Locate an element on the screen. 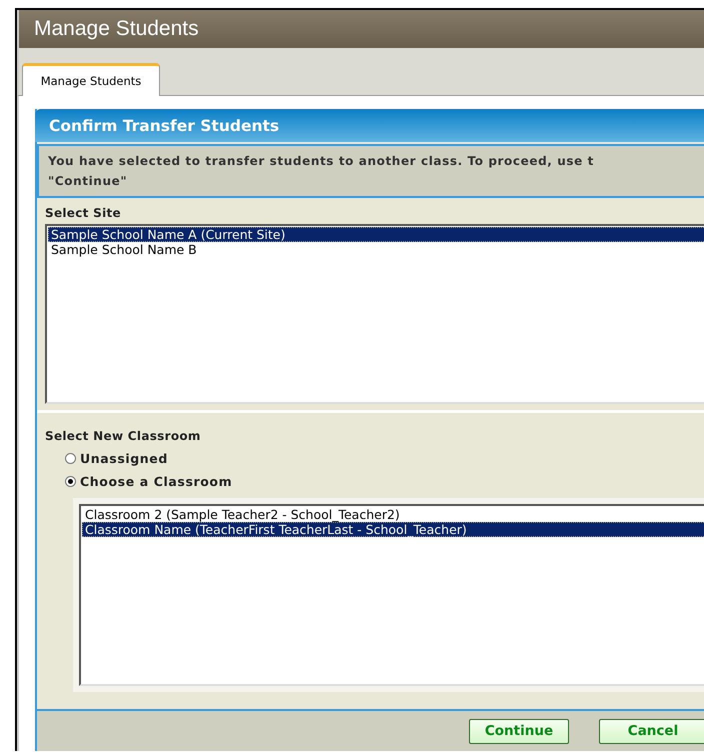 The height and width of the screenshot is (753, 704). radio-option: Choose a Classroom is located at coordinates (148, 481).